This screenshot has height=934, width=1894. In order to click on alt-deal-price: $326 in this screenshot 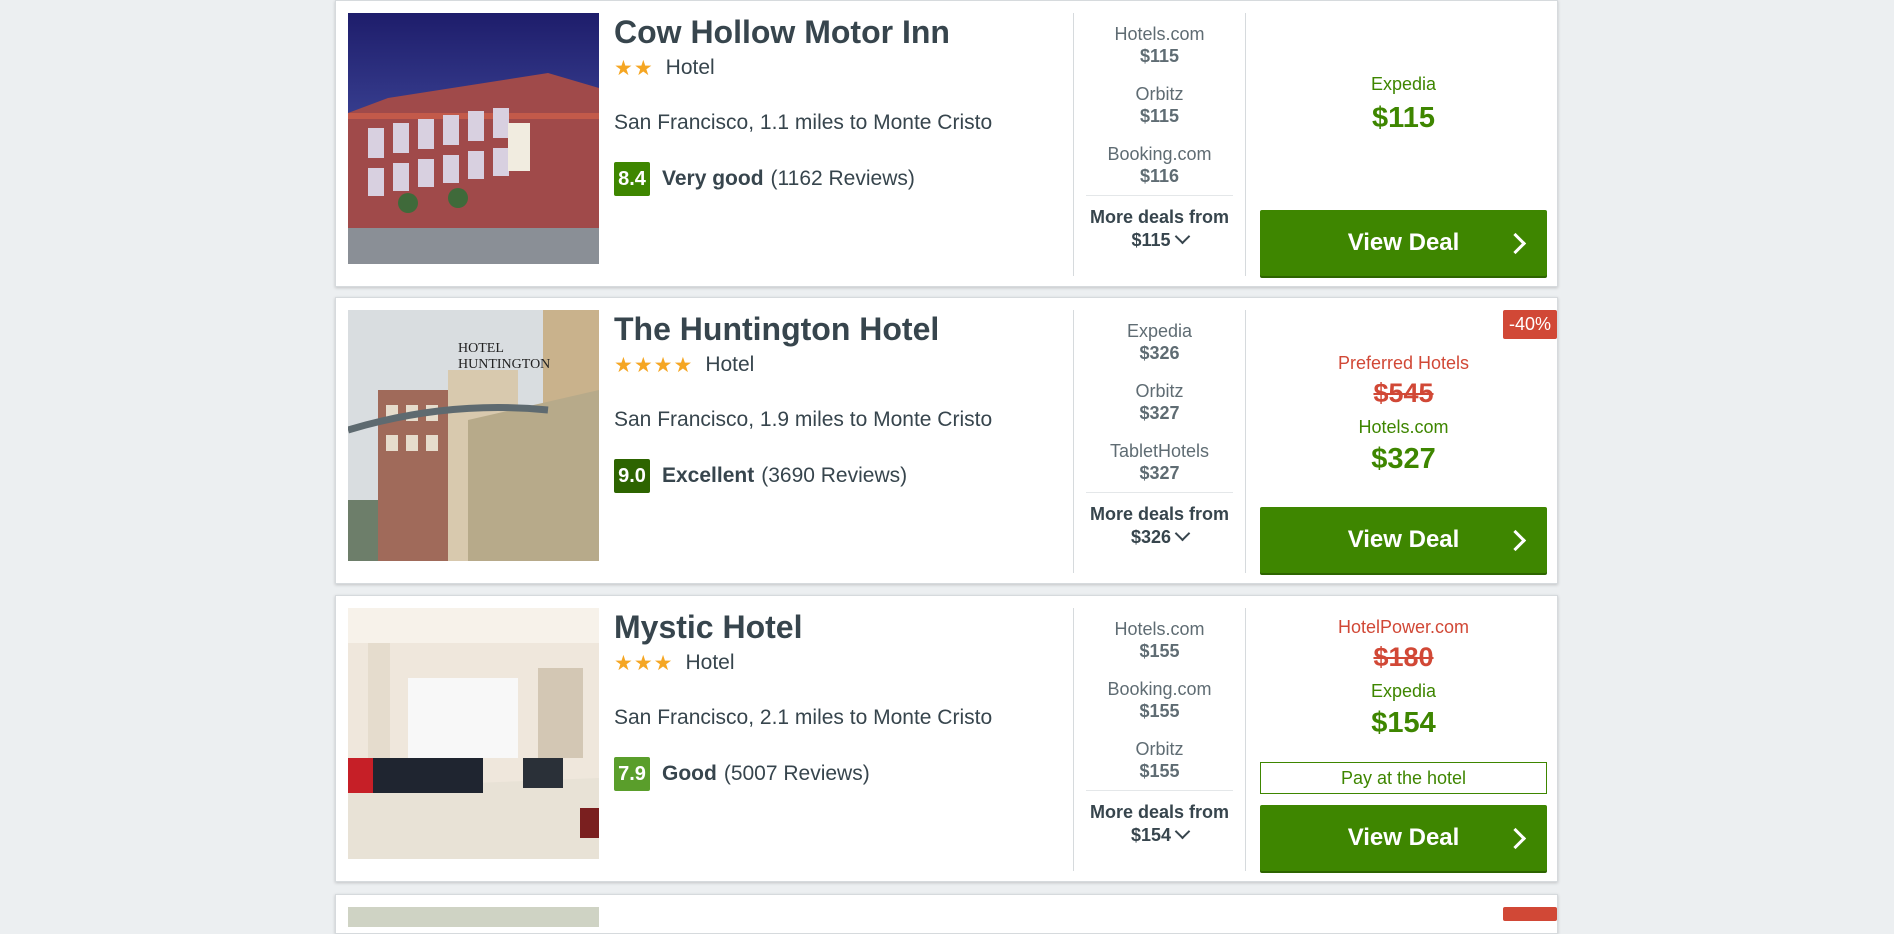, I will do `click(1159, 353)`.